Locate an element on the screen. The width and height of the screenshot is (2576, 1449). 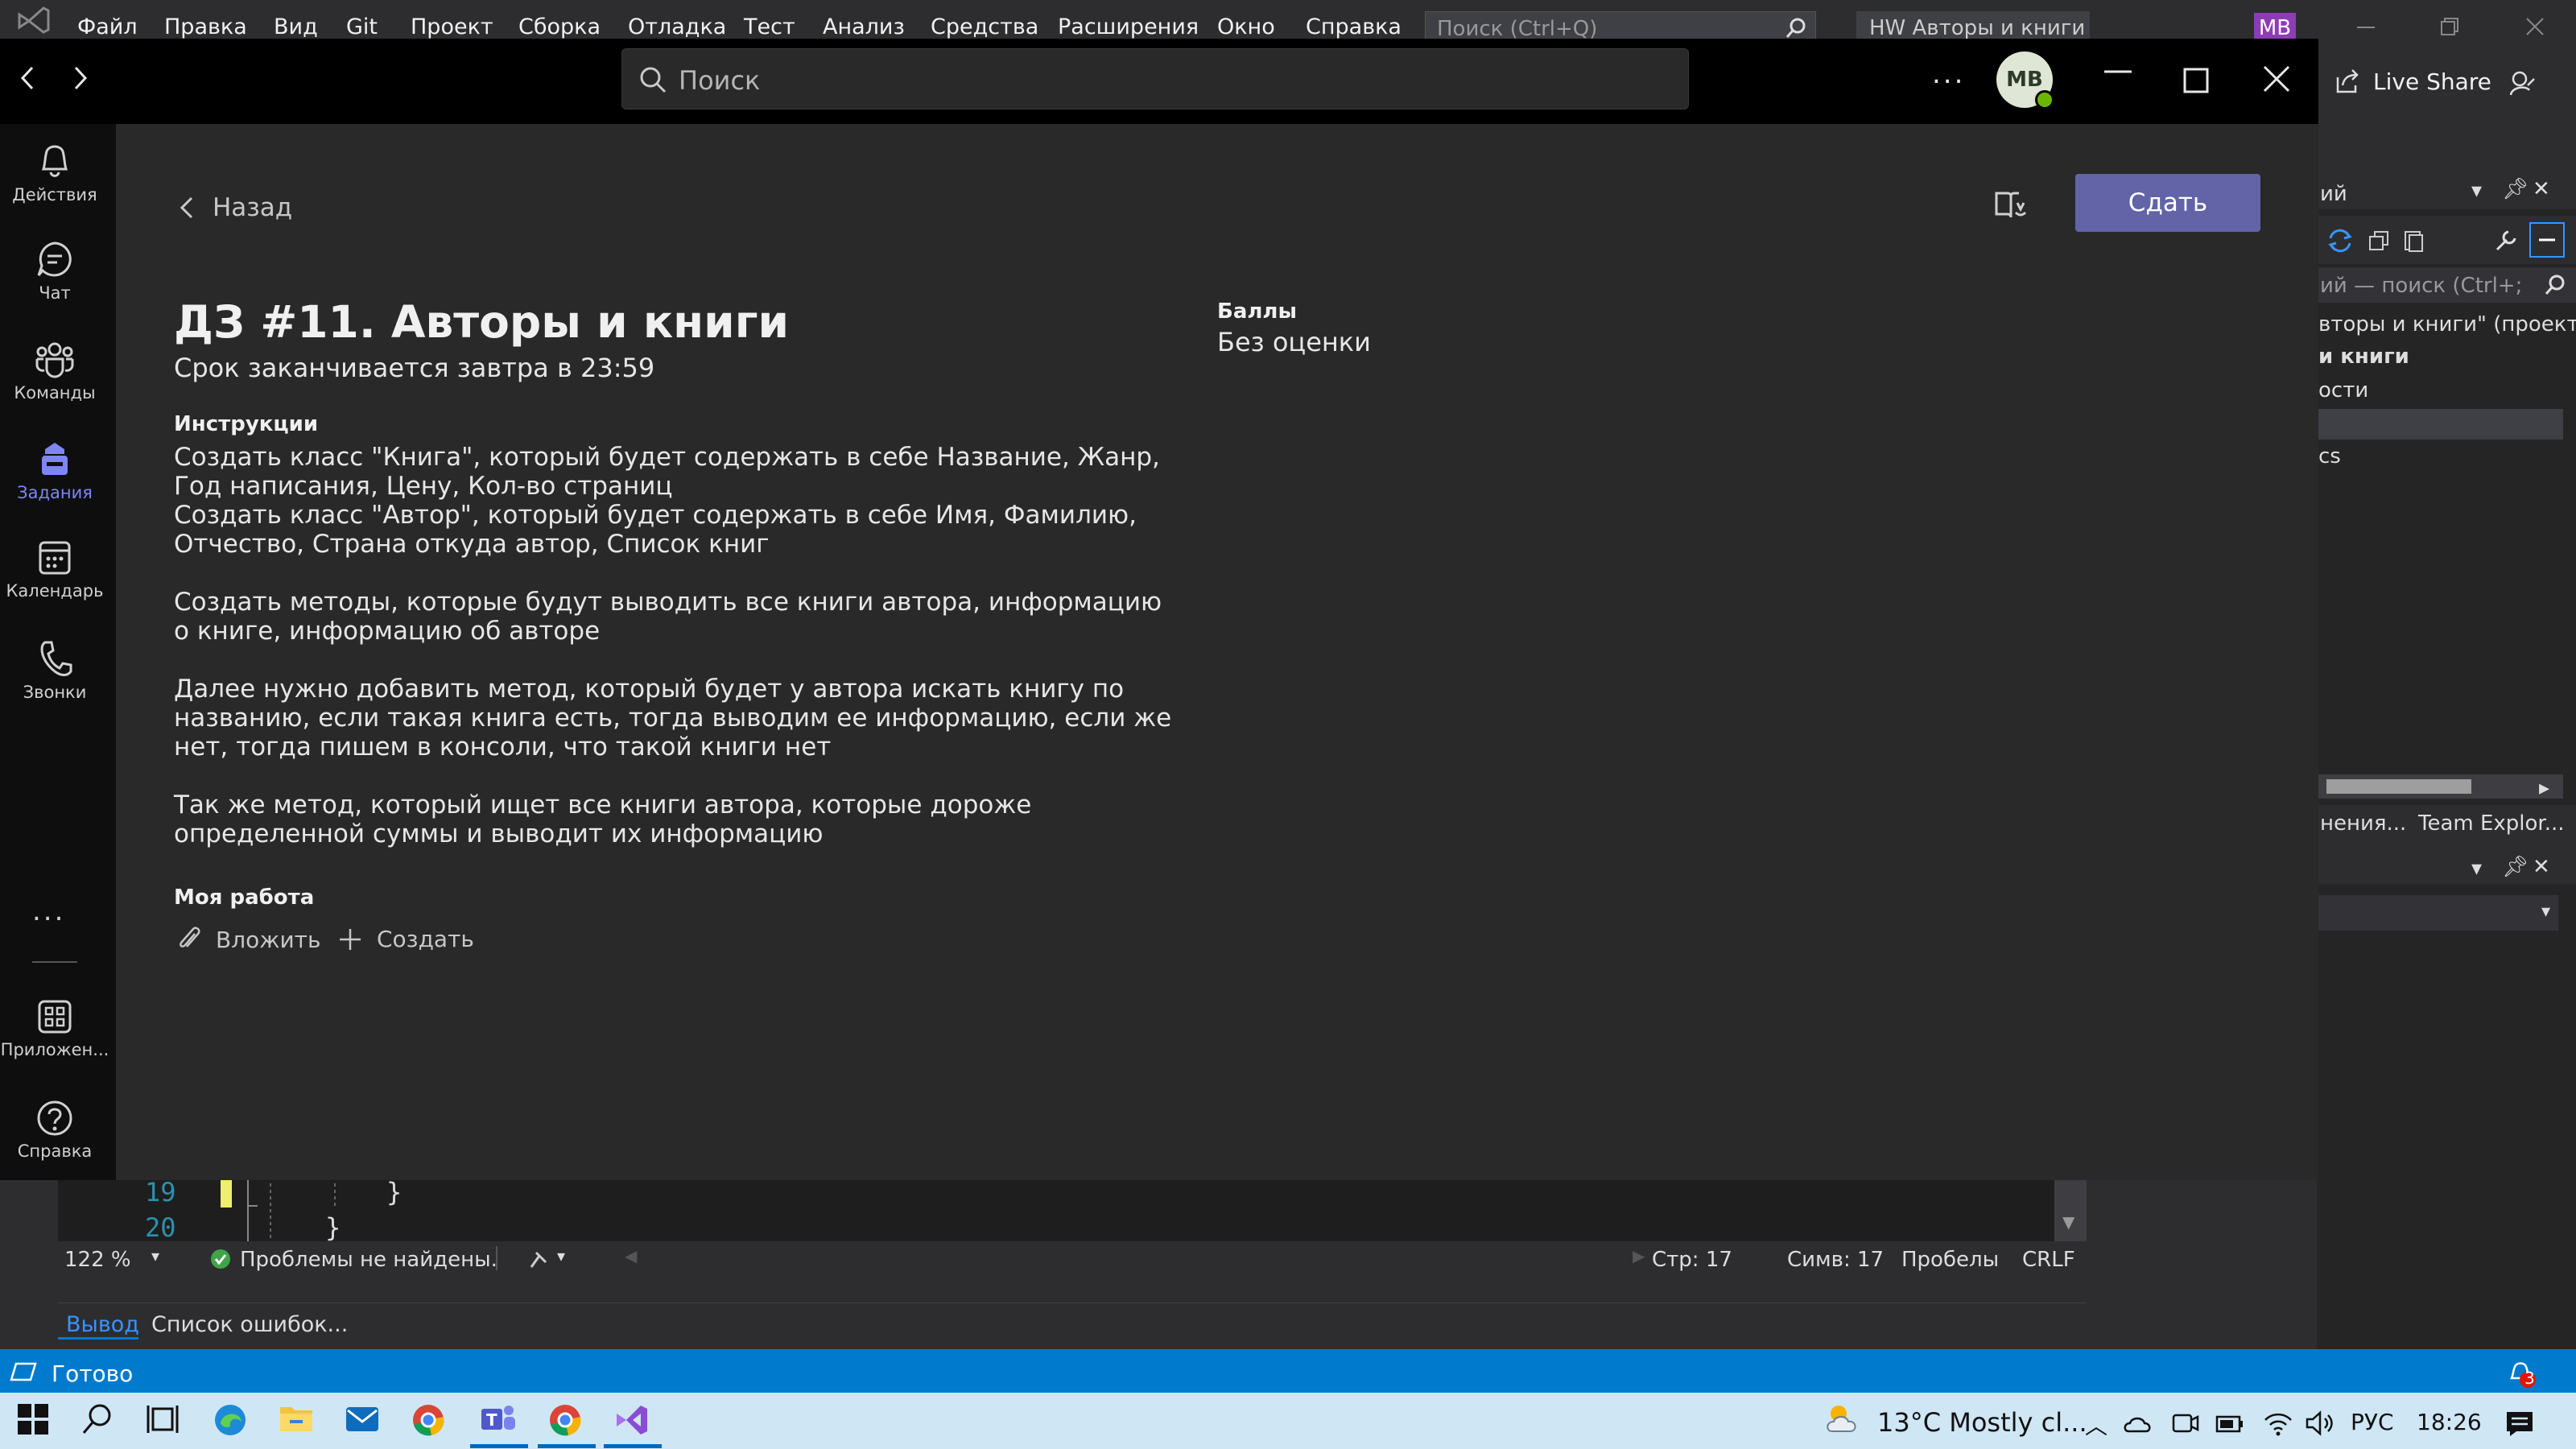
sync-icon is located at coordinates (2340, 240).